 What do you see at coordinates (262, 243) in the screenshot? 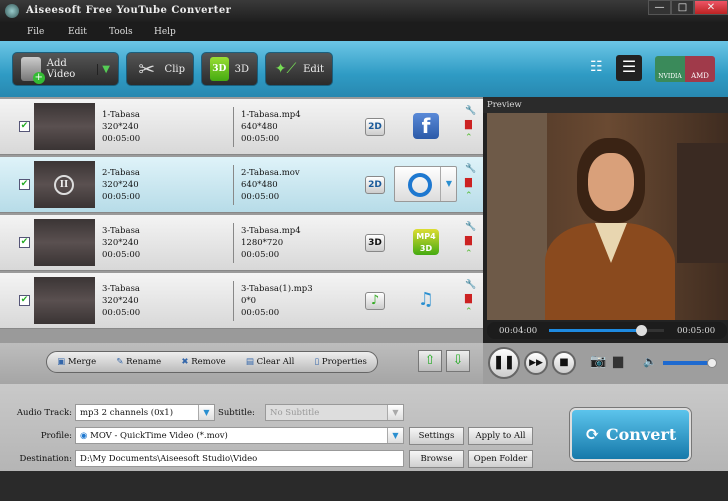
I see `output-resolution: 1280*720` at bounding box center [262, 243].